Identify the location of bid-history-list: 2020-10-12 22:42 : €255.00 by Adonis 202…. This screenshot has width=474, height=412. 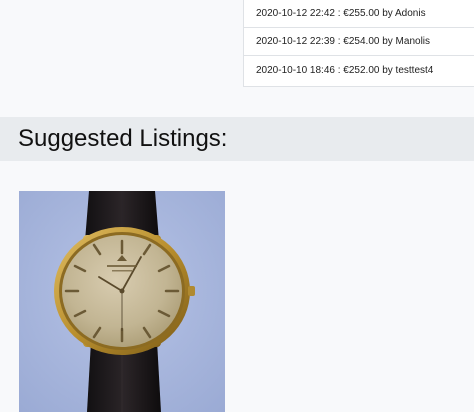
(358, 43).